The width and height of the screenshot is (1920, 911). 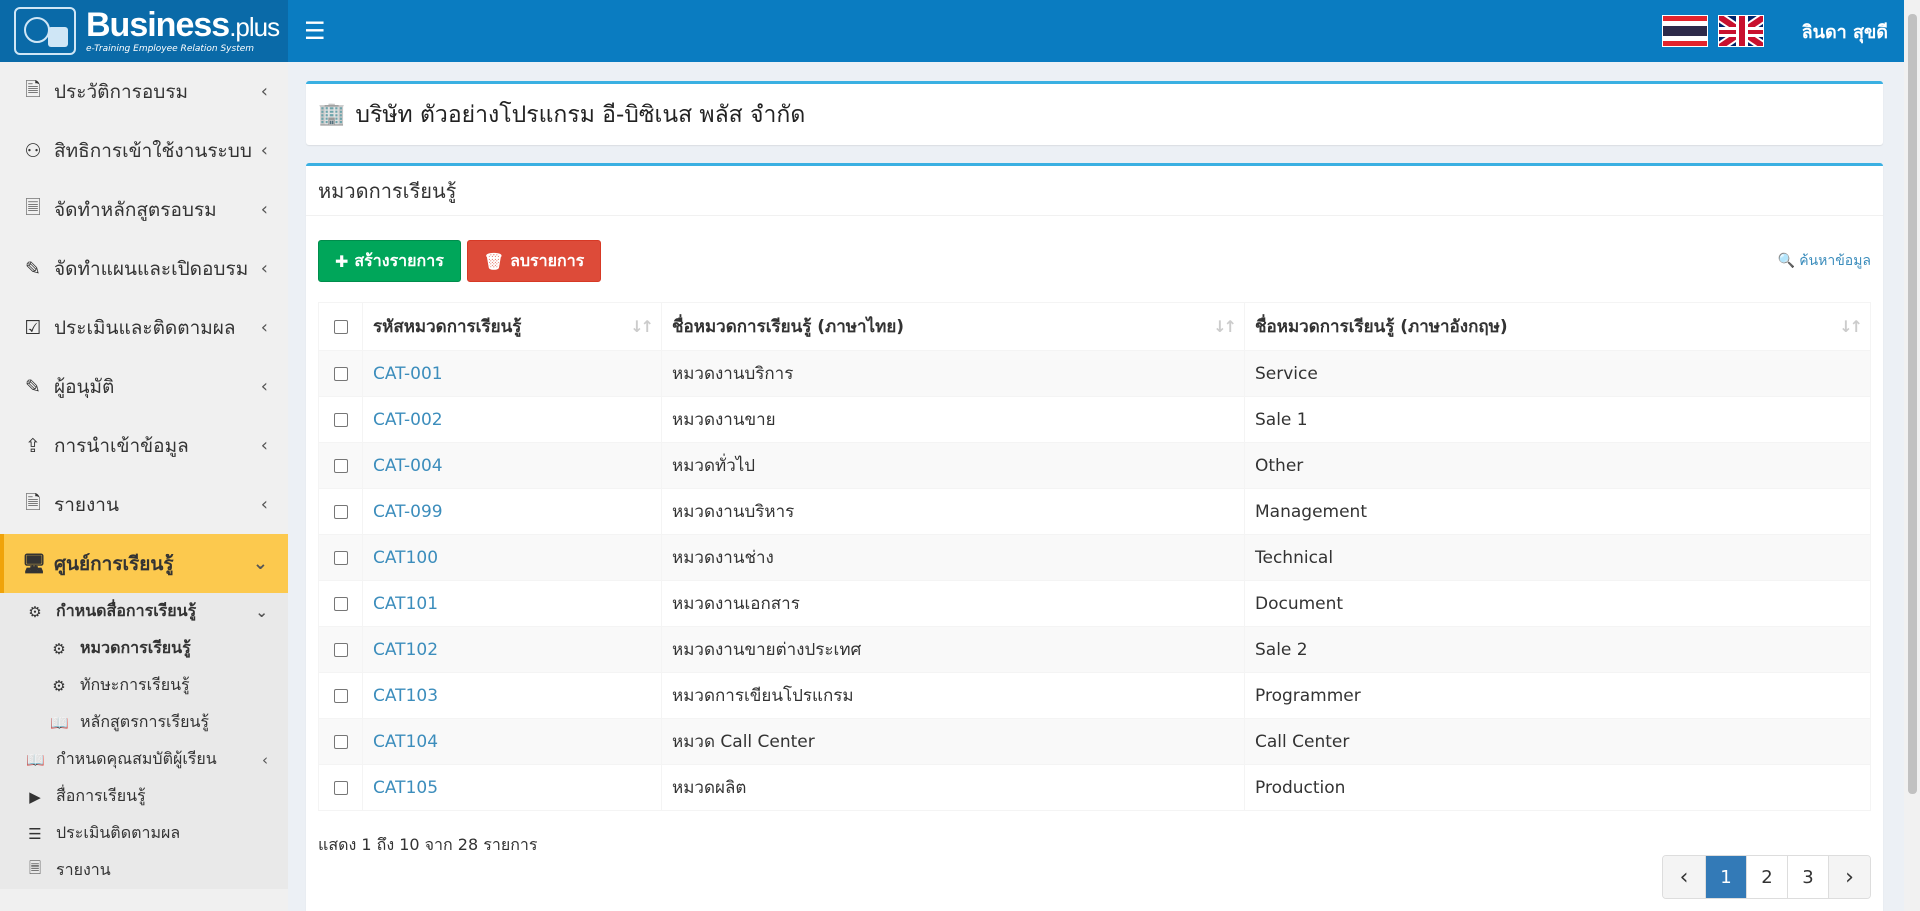 What do you see at coordinates (144, 209) in the screenshot?
I see `sidebar-item-course-setup: 🗏 จัดทำหลักสูตรอบรม ‹` at bounding box center [144, 209].